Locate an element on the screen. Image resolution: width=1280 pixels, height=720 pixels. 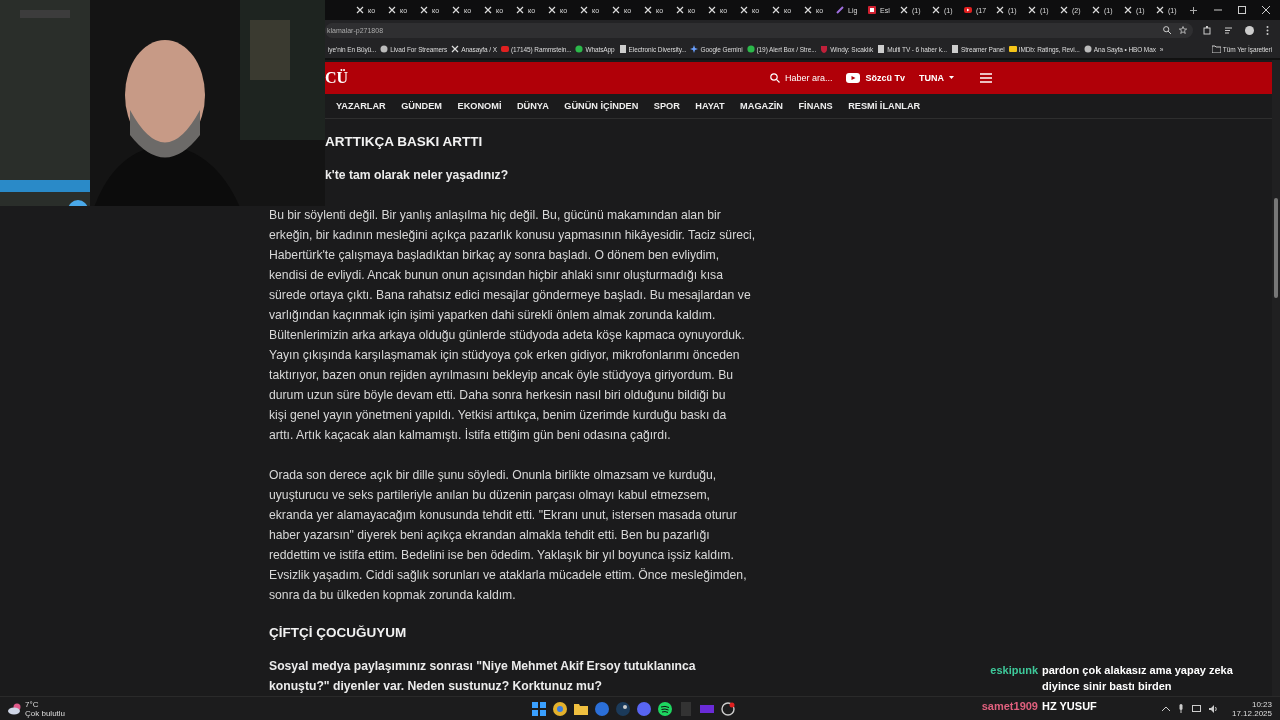
chat-message: HZ YUSUF is located at coordinates (1069, 706).